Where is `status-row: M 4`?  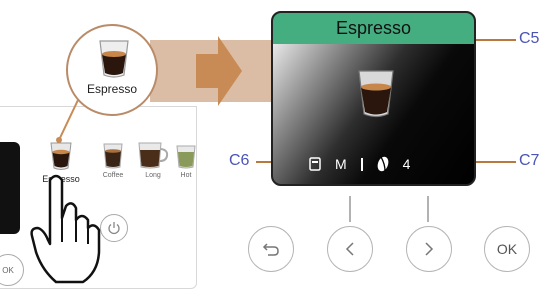
status-row: M 4 is located at coordinates (366, 164).